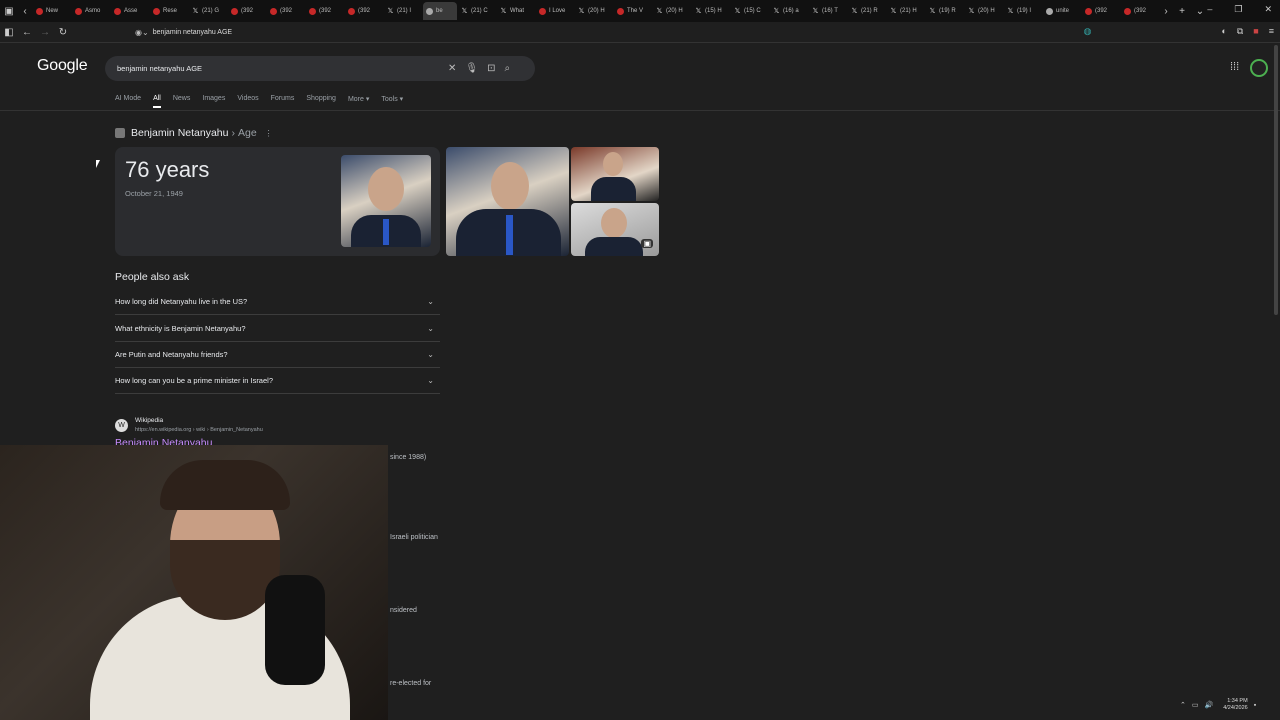 Image resolution: width=1280 pixels, height=720 pixels. What do you see at coordinates (1276, 180) in the screenshot?
I see `page-scrollbar` at bounding box center [1276, 180].